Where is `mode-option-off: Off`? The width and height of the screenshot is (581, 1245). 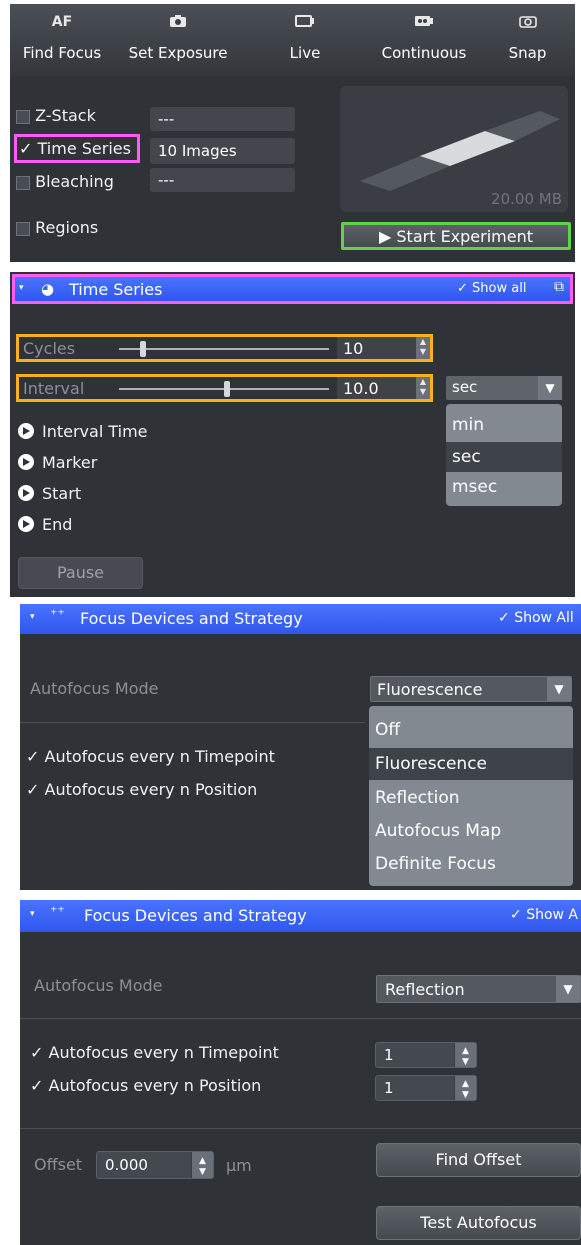
mode-option-off: Off is located at coordinates (471, 730).